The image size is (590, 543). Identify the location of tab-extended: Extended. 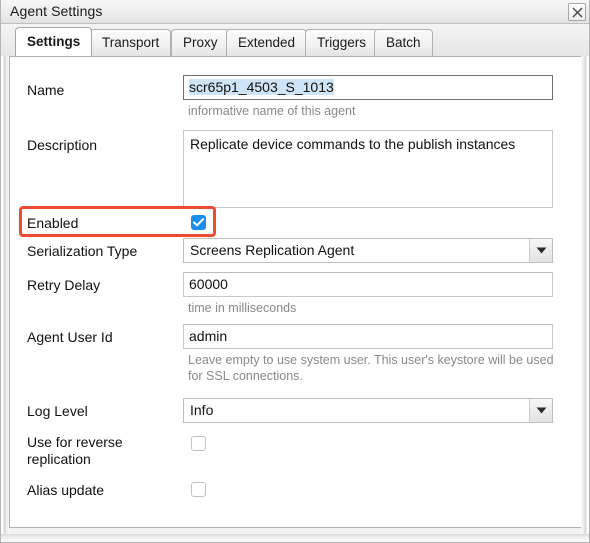
(267, 42).